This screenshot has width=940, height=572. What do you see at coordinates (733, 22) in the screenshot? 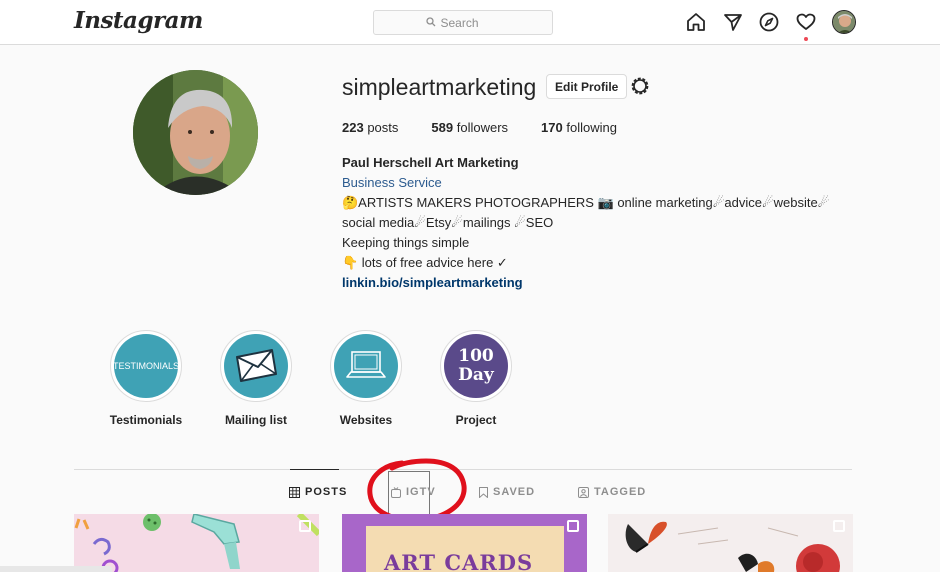
I see `direct-icon` at bounding box center [733, 22].